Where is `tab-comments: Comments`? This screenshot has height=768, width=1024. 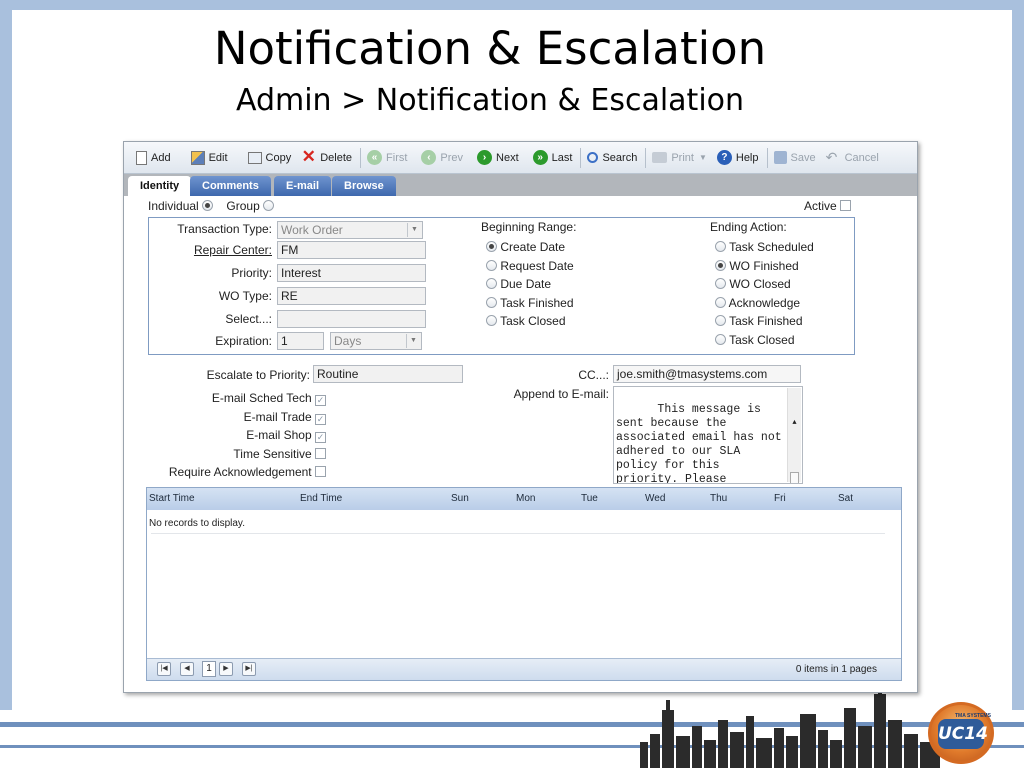
tab-comments: Comments is located at coordinates (230, 186).